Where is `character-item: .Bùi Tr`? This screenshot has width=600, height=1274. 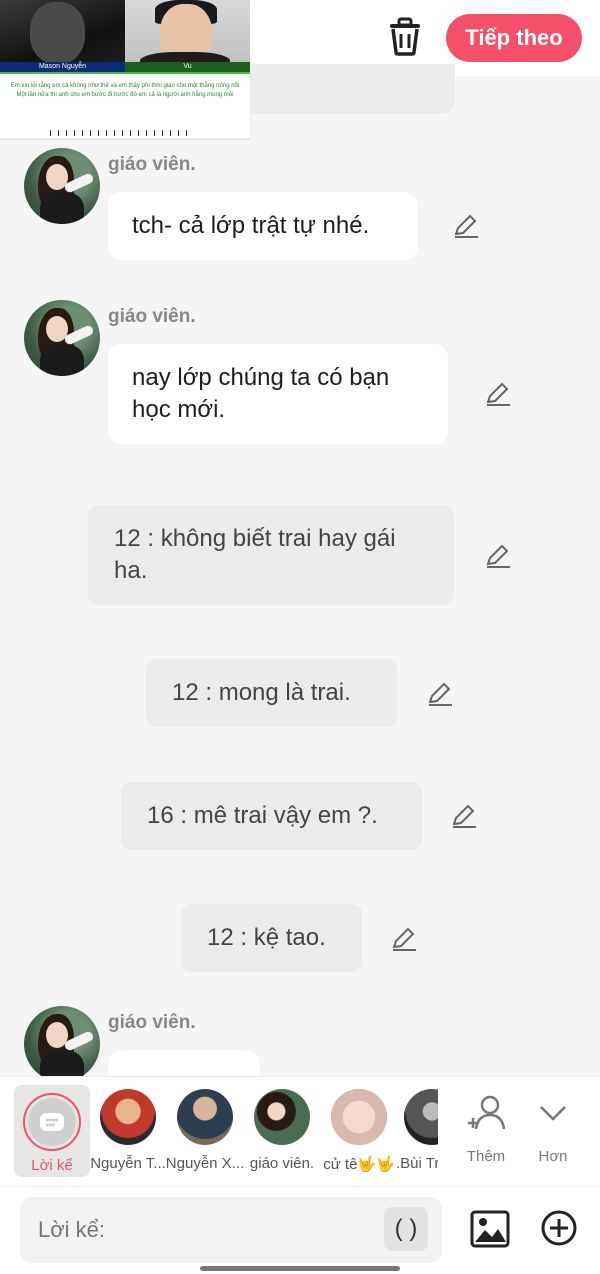
character-item: .Bùi Tr is located at coordinates (417, 1128).